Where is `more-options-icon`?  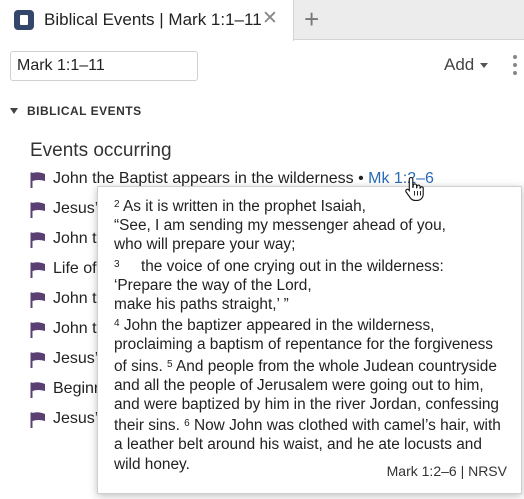
more-options-icon is located at coordinates (516, 66).